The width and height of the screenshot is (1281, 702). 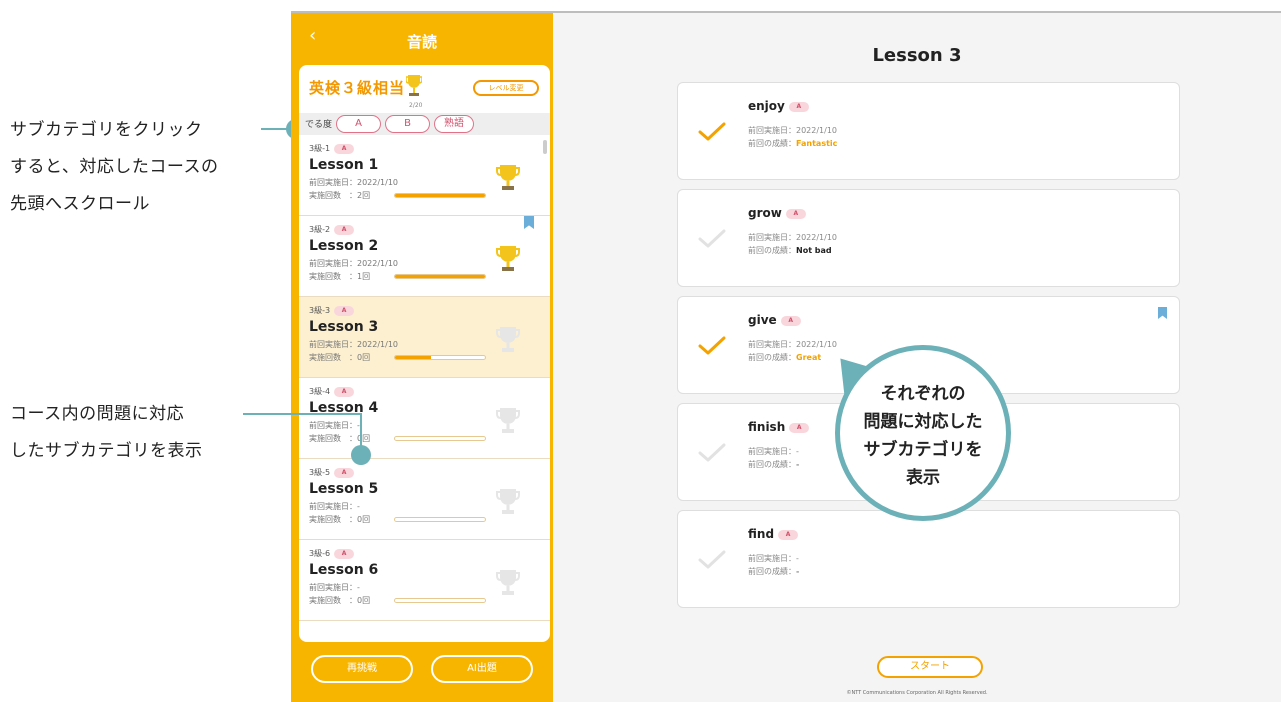 What do you see at coordinates (357, 88) in the screenshot?
I see `level-title: 英検３級相当` at bounding box center [357, 88].